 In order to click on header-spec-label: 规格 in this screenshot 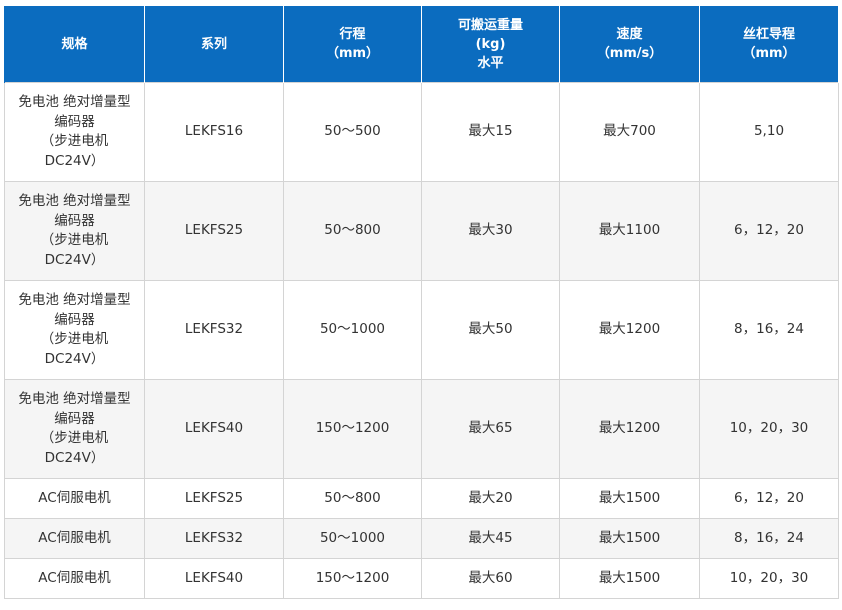, I will do `click(74, 44)`.